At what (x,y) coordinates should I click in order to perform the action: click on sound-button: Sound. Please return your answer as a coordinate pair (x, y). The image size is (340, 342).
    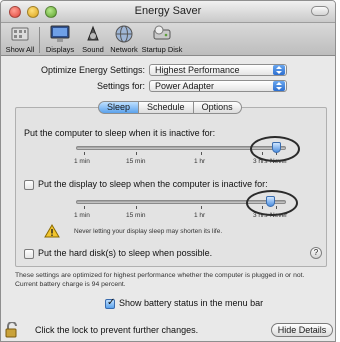
    Looking at the image, I should click on (93, 39).